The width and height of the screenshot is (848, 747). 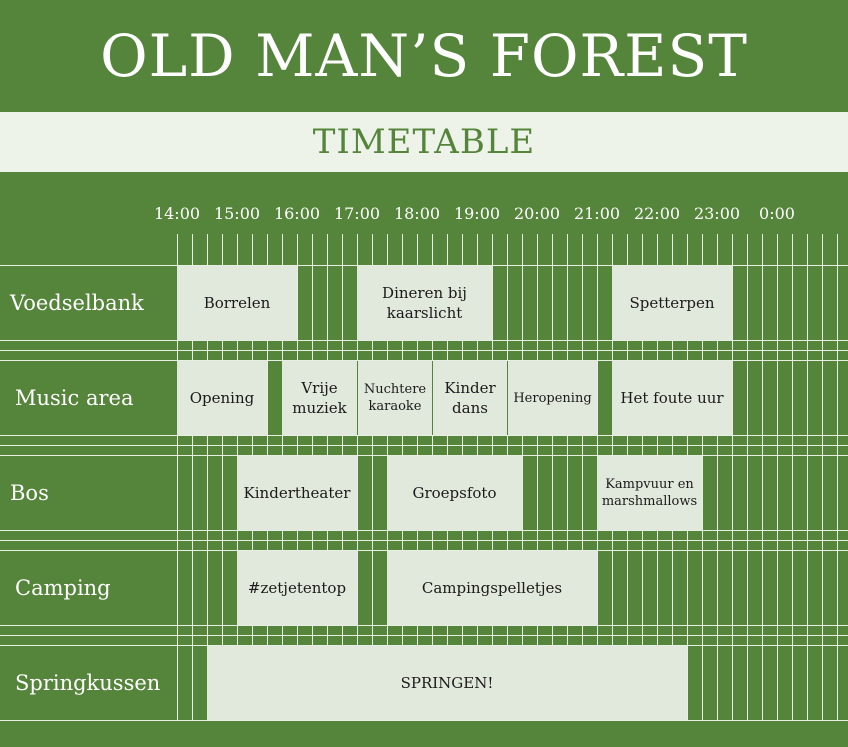 I want to click on row-label: Music area, so click(x=74, y=397).